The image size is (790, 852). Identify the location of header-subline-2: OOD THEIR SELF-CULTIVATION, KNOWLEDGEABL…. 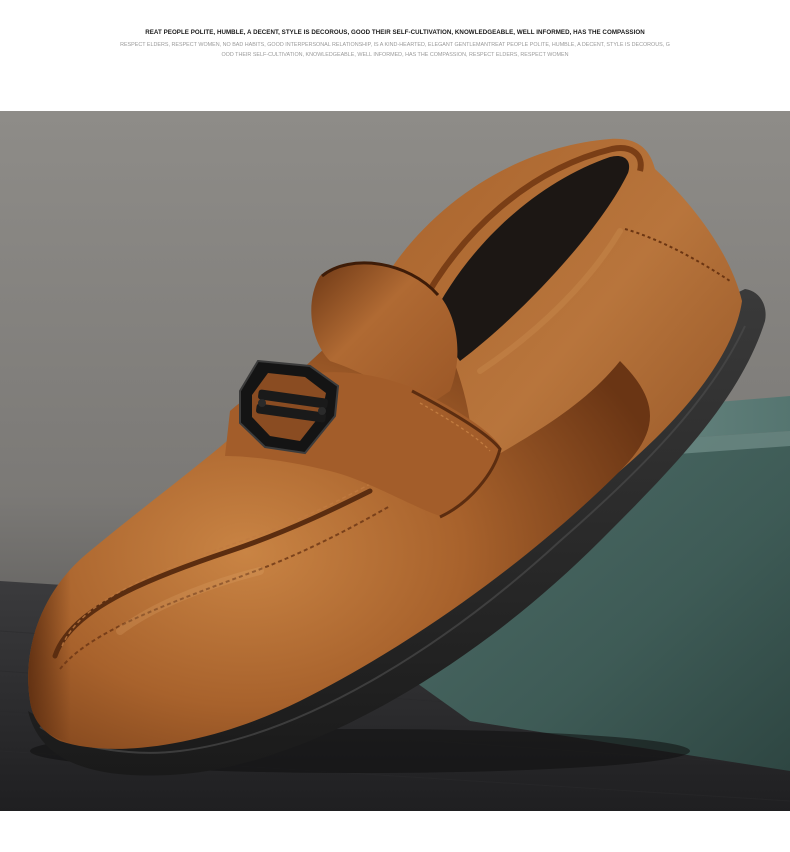
(395, 55).